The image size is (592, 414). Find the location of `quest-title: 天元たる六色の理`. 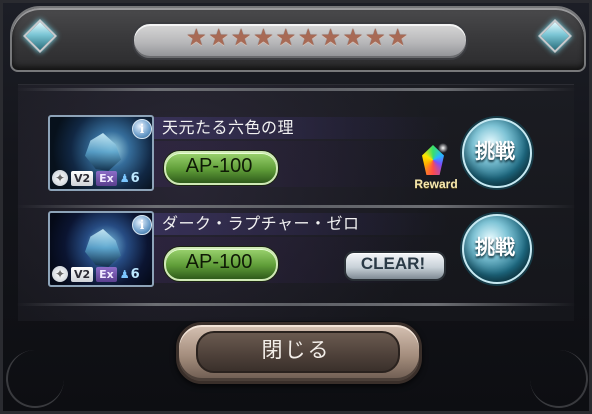

quest-title: 天元たる六色の理 is located at coordinates (228, 127).